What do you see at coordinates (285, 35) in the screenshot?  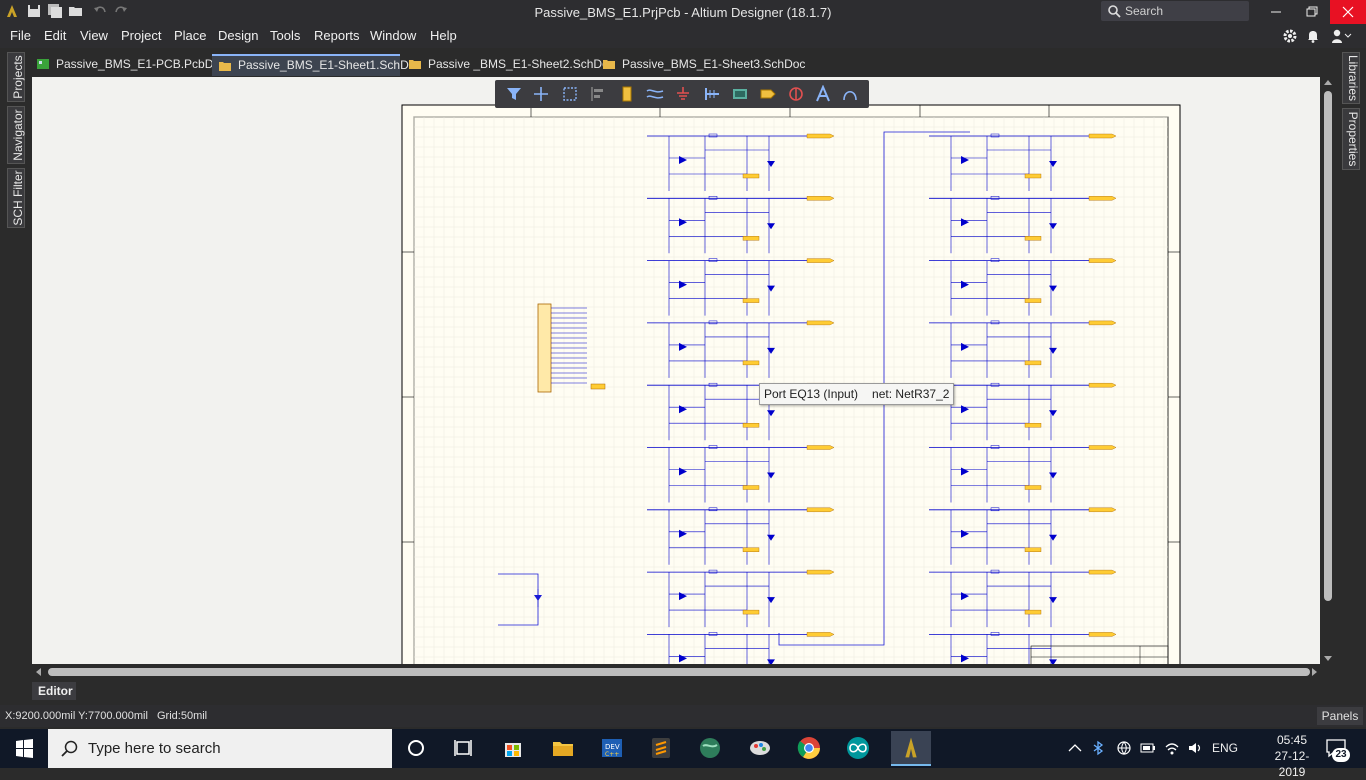 I see `menu-tools: Tools` at bounding box center [285, 35].